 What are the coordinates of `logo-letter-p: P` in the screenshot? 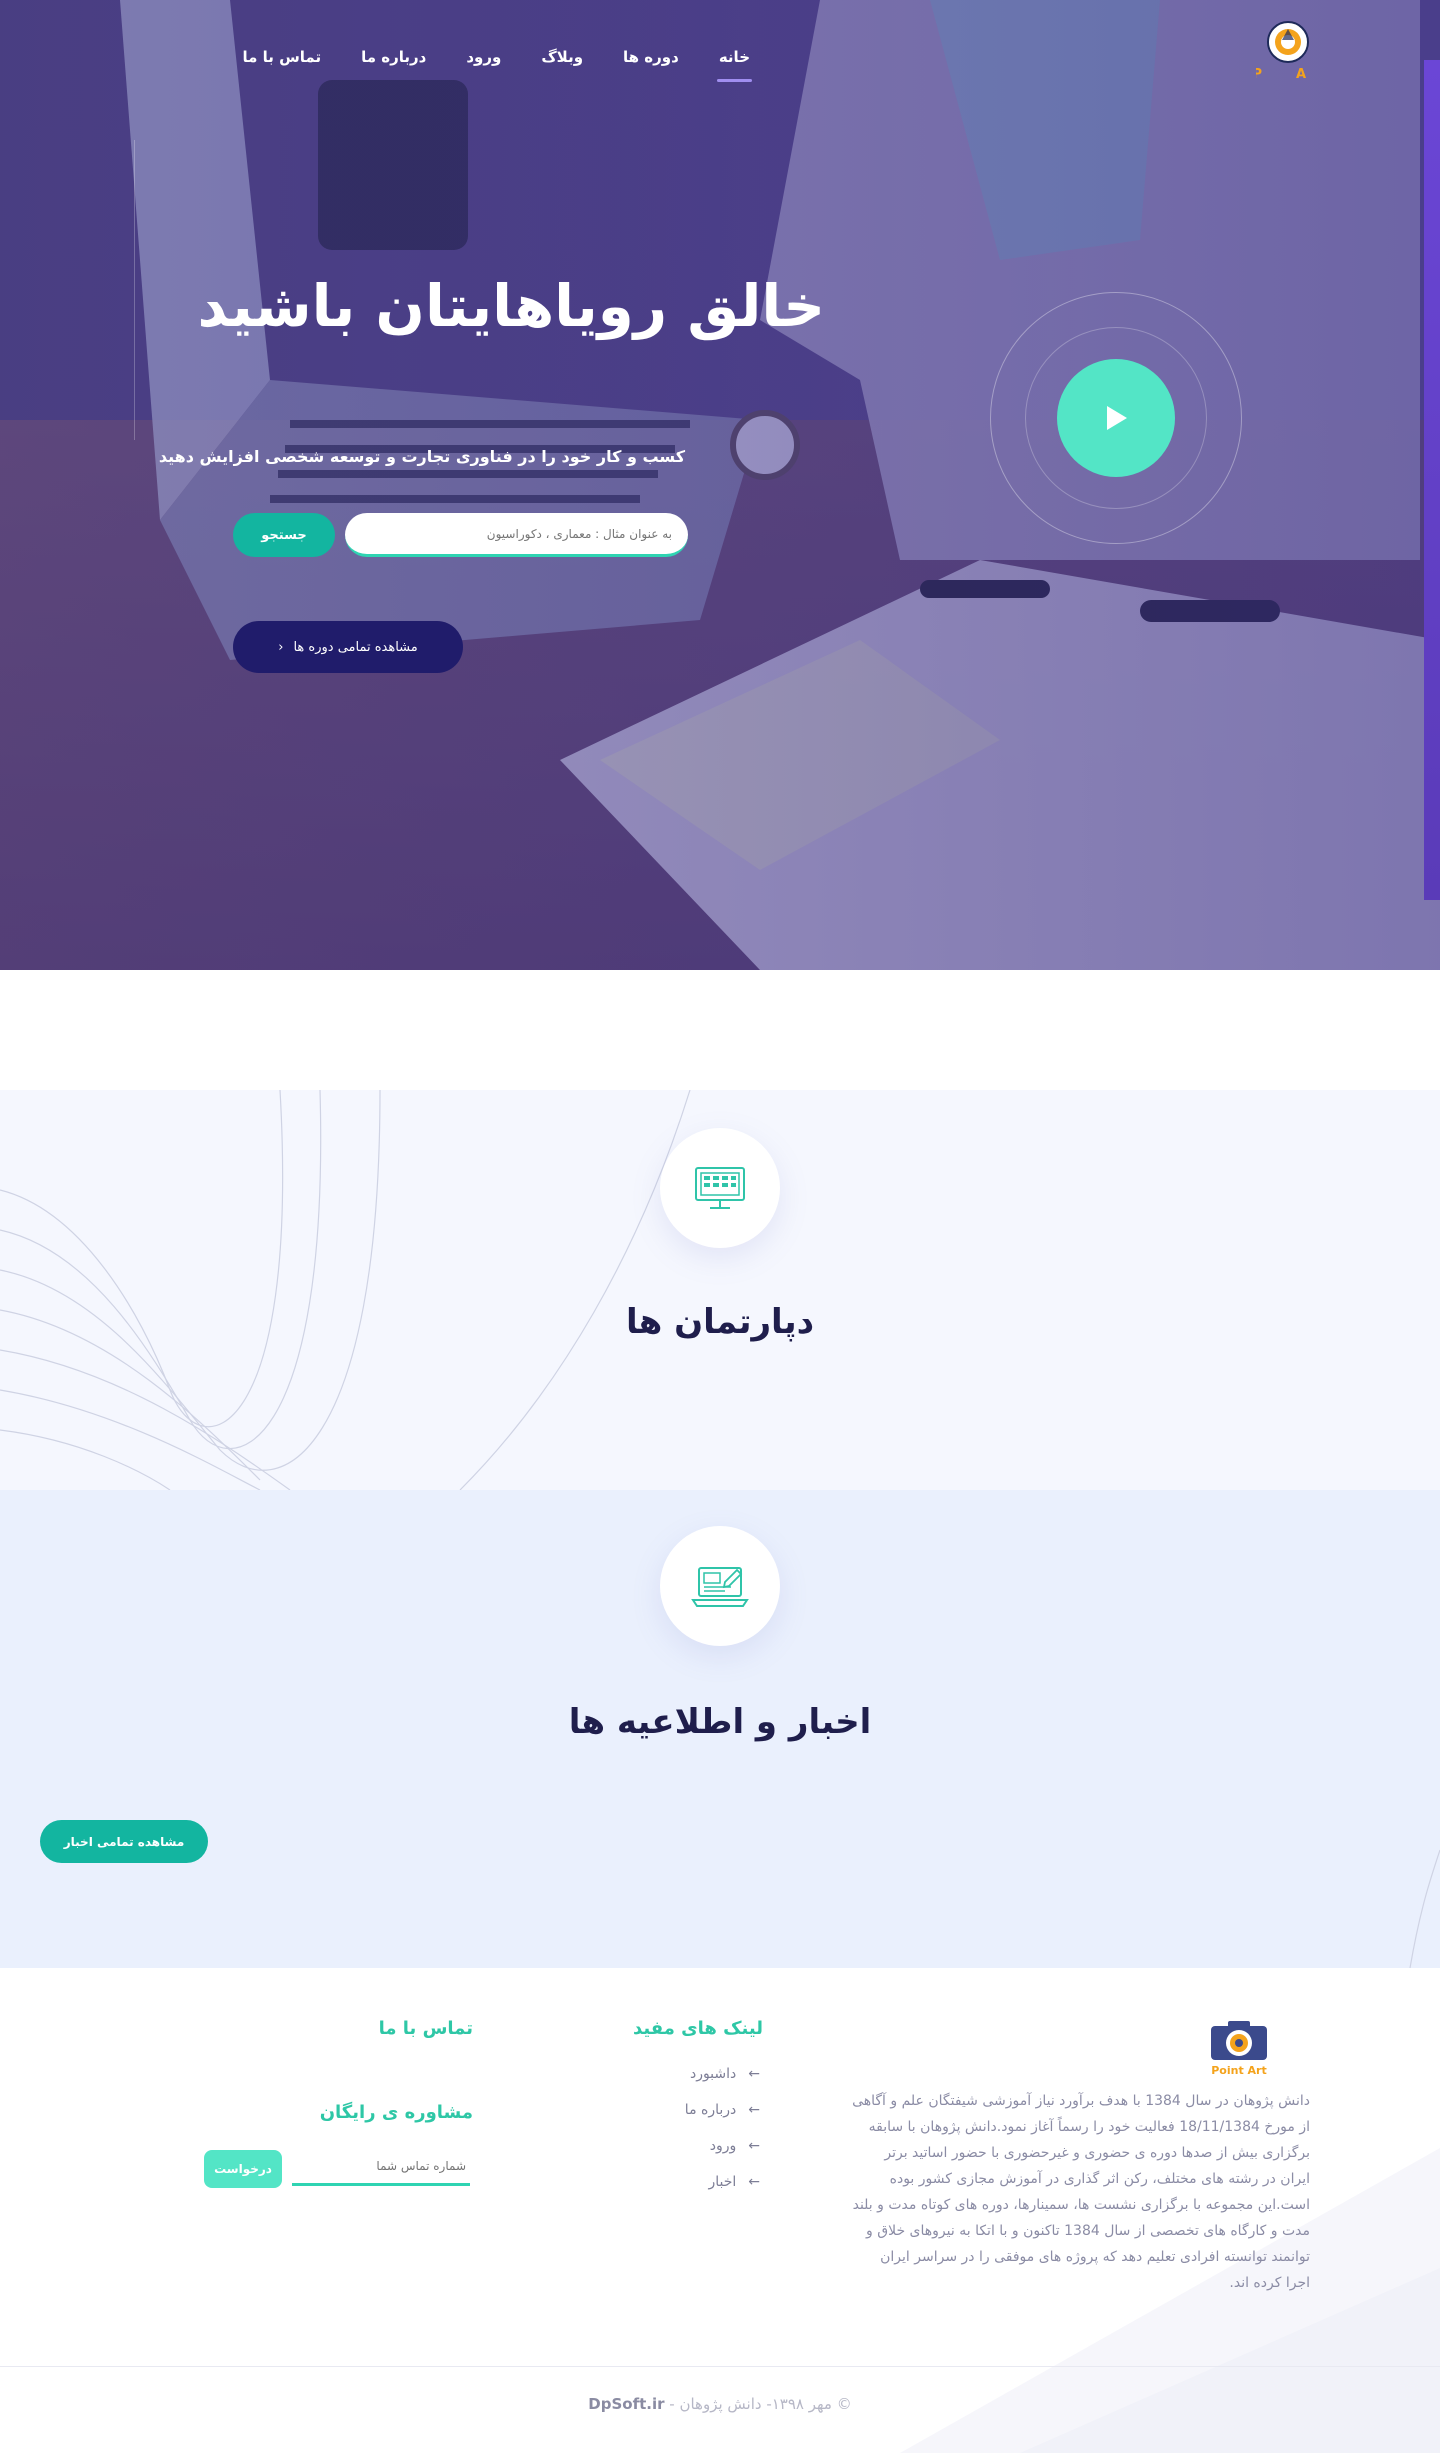 It's located at (1259, 74).